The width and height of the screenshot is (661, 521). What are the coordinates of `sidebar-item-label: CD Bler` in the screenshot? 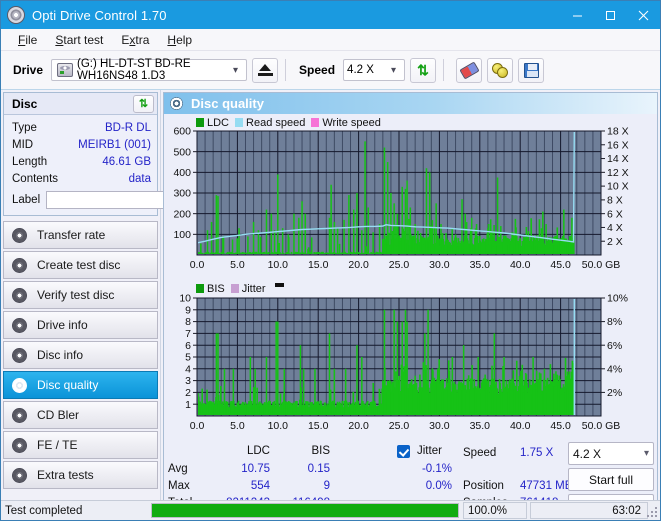 It's located at (58, 415).